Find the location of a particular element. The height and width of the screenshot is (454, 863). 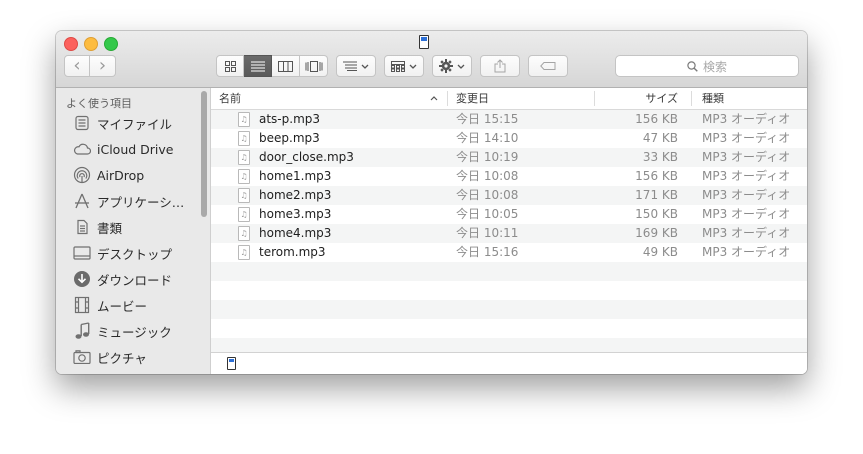

table-row: ♫ beep.mp3 今日 14:10 47 KB MP3 オーディオ is located at coordinates (509, 138).